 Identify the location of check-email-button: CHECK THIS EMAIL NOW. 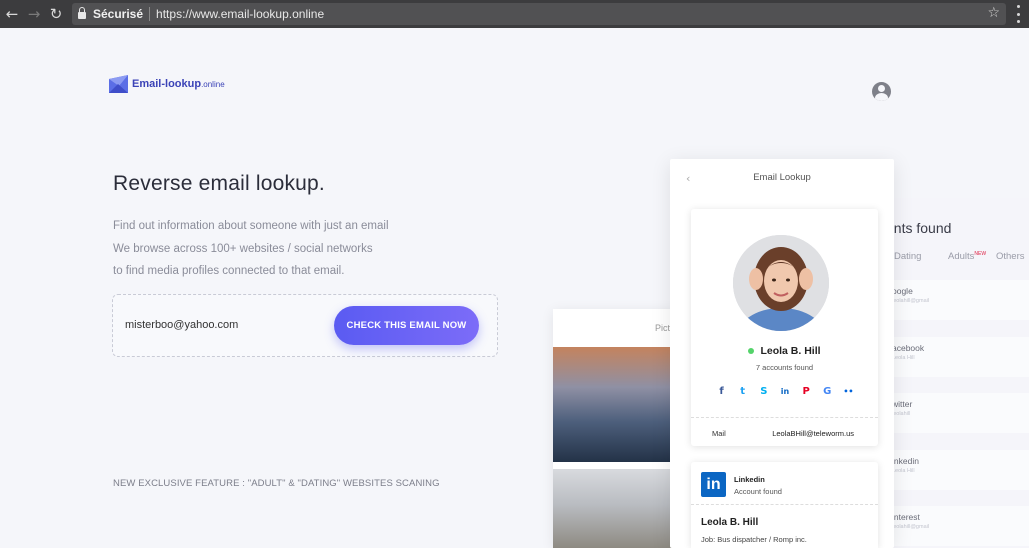
(406, 325).